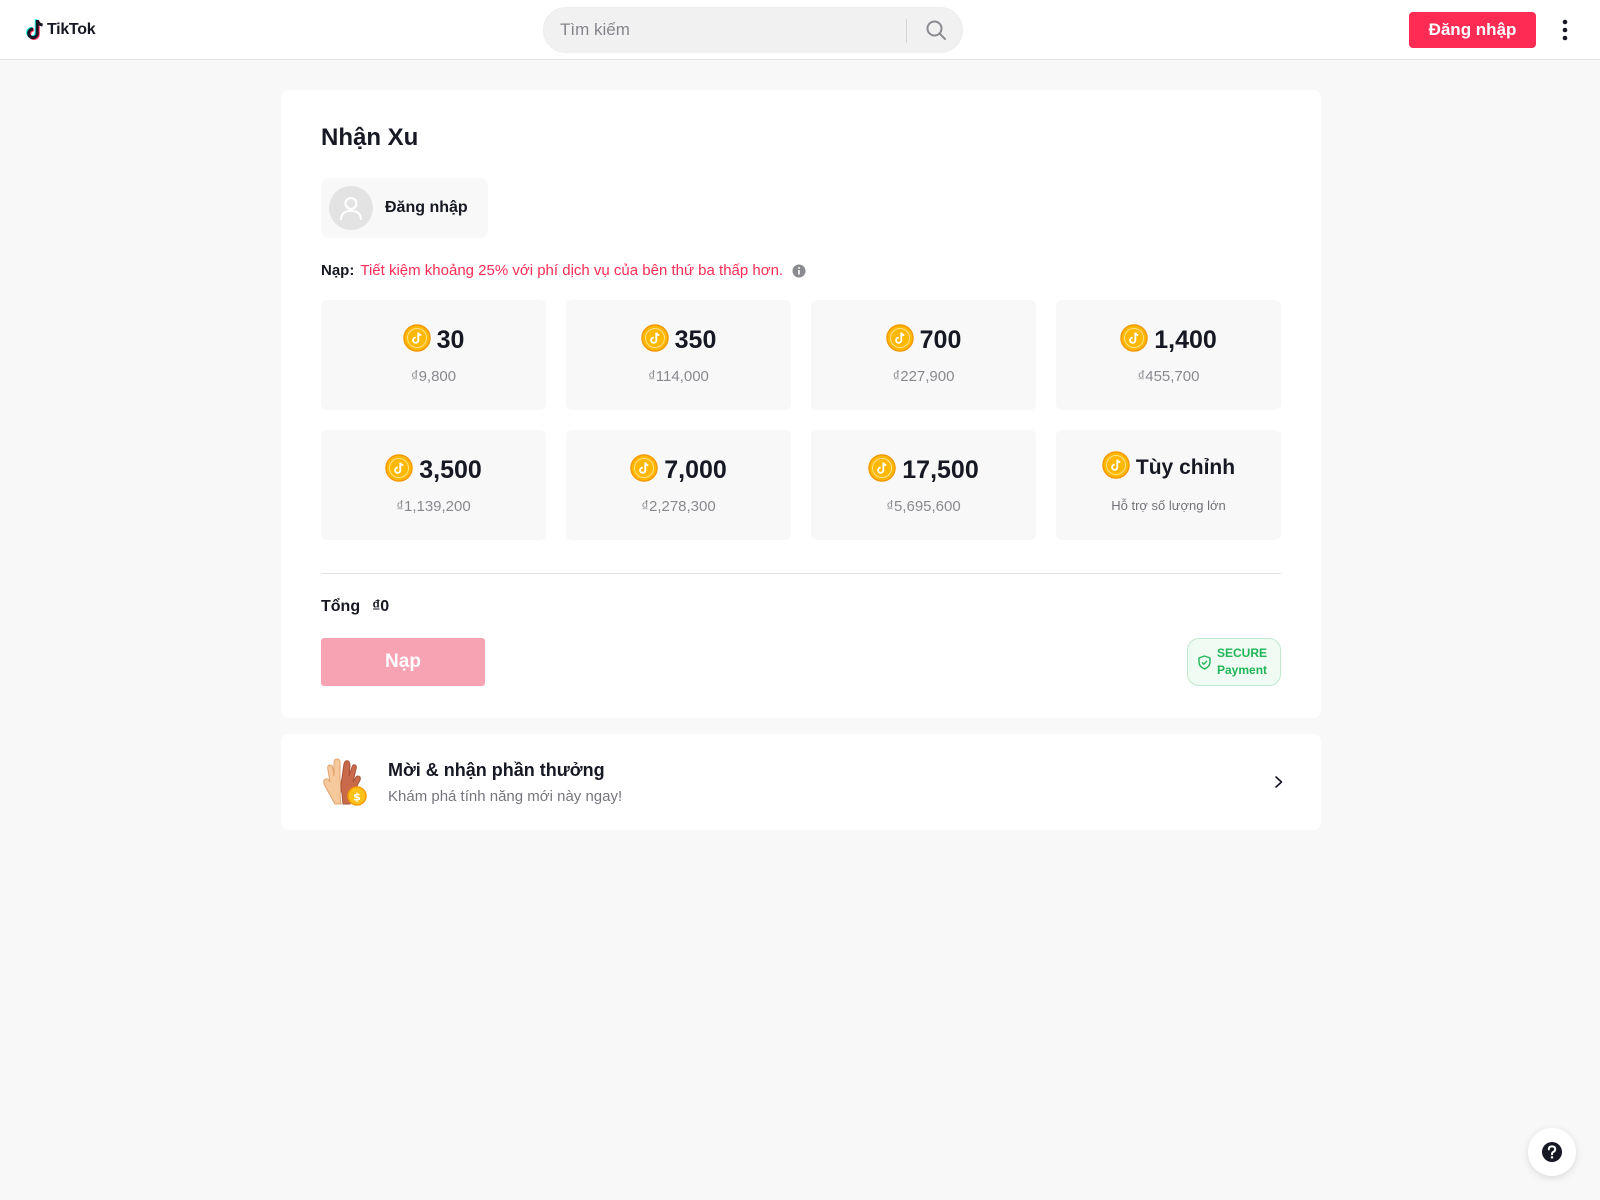 The height and width of the screenshot is (1200, 1600). What do you see at coordinates (1472, 30) in the screenshot?
I see `login-button: Đăng nhập` at bounding box center [1472, 30].